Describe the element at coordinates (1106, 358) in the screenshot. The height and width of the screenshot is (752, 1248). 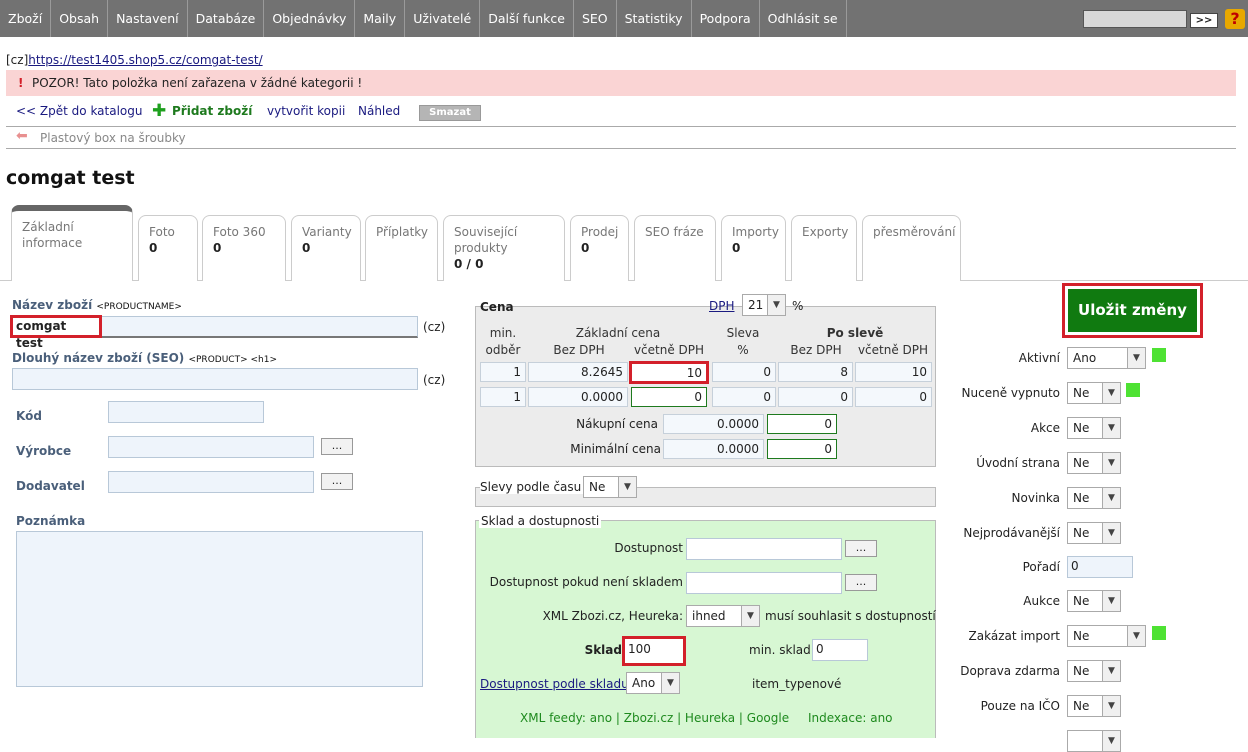
I see `active-select: Ano ▼` at that location.